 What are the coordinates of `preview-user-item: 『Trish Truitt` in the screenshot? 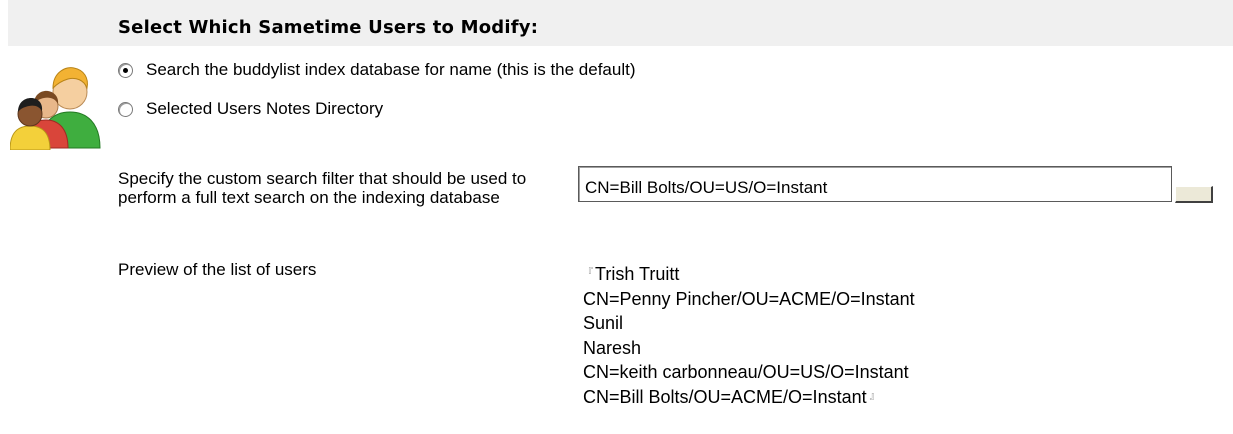 It's located at (749, 274).